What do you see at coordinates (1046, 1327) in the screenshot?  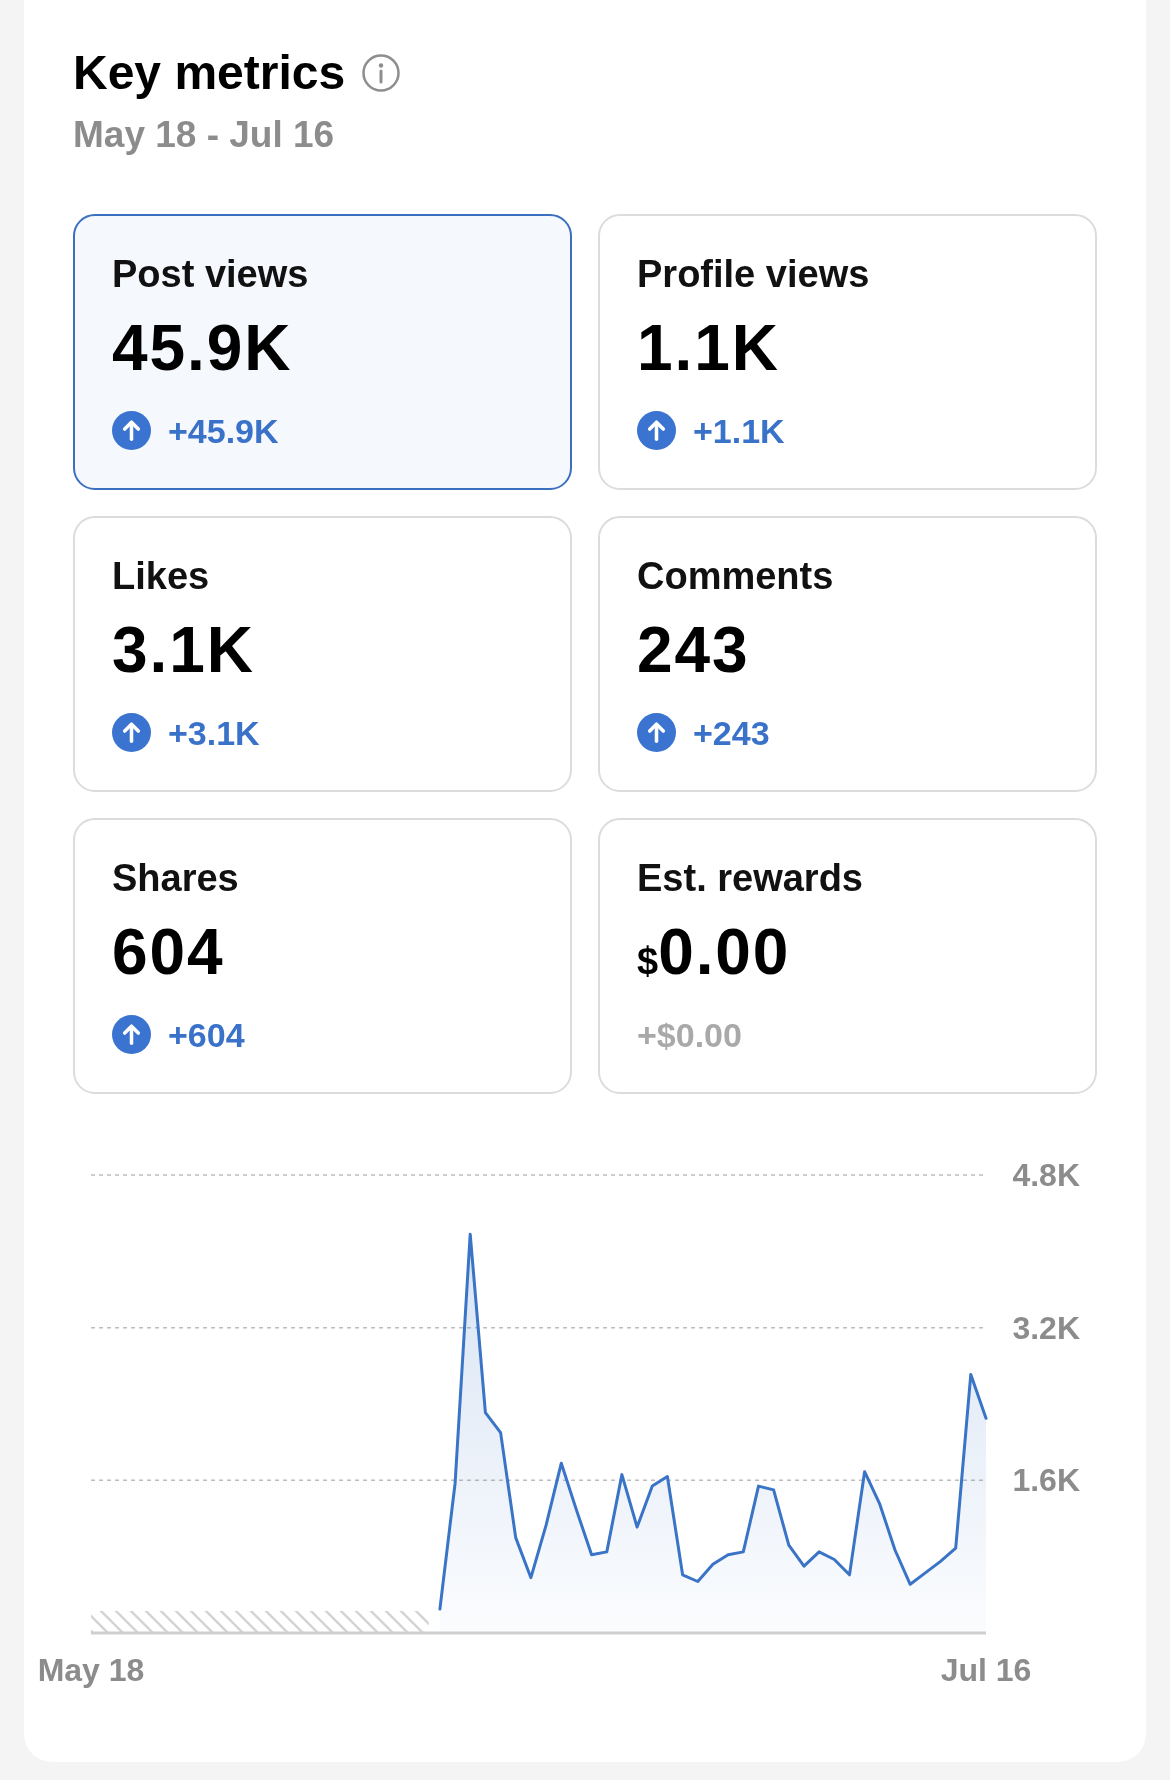 I see `y-axis-label: 3.2K` at bounding box center [1046, 1327].